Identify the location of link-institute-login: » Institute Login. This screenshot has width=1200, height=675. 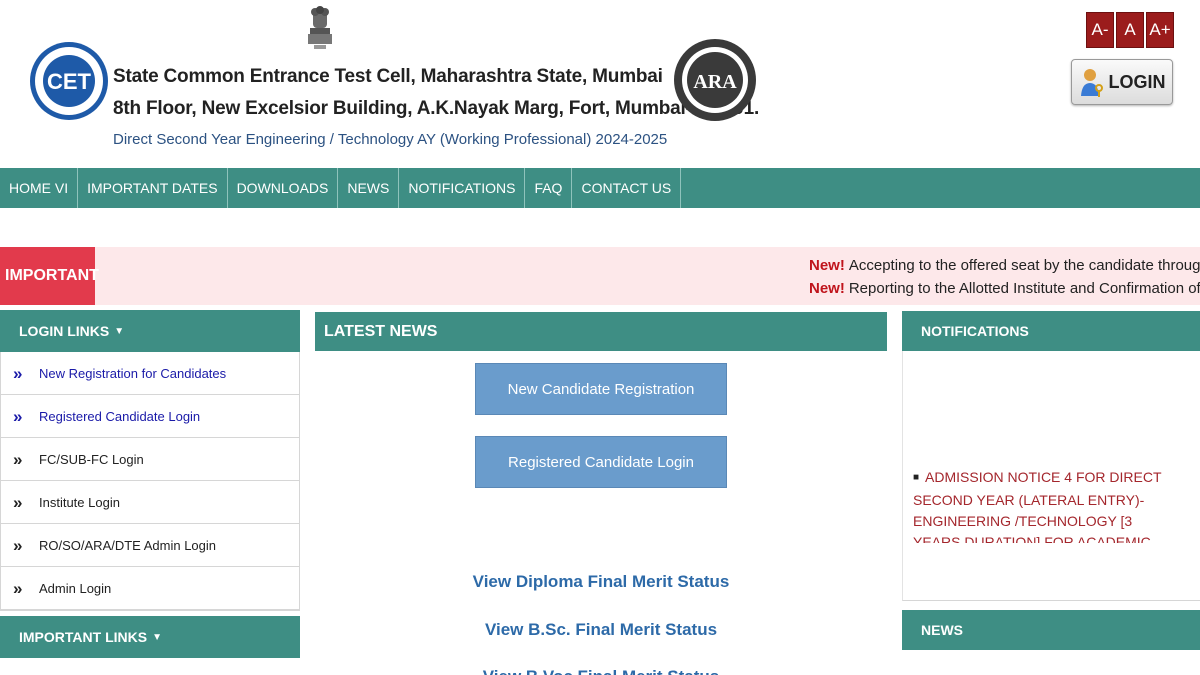
(150, 502).